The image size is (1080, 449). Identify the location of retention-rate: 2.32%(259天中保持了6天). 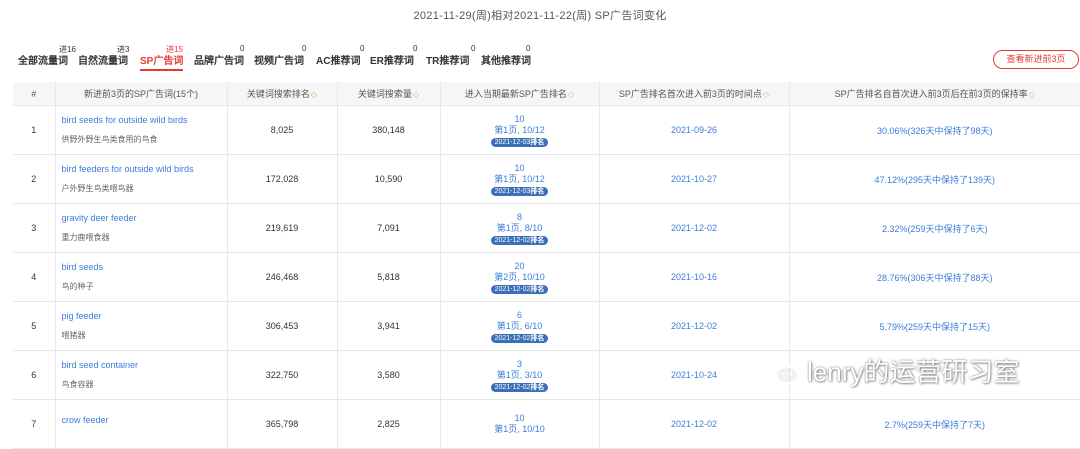
(934, 228).